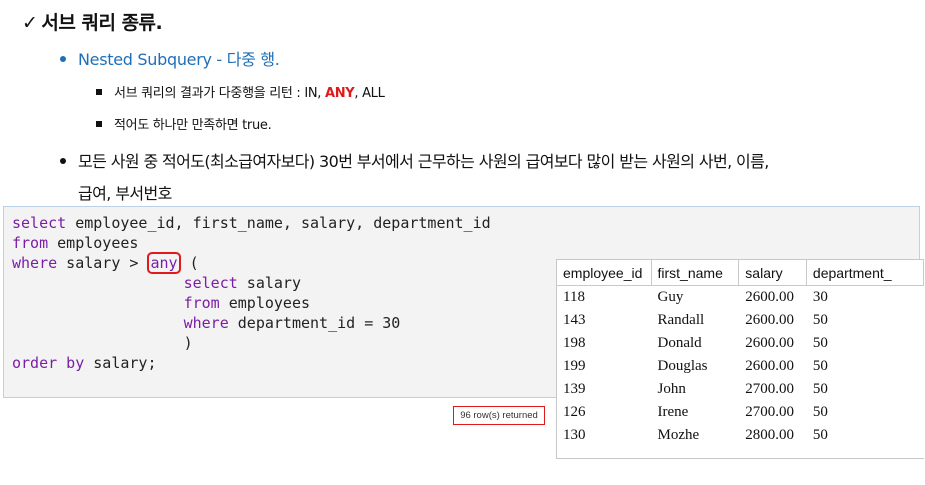 The image size is (925, 485). What do you see at coordinates (740, 366) in the screenshot?
I see `table-row: 199 Douglas 2600.00 50` at bounding box center [740, 366].